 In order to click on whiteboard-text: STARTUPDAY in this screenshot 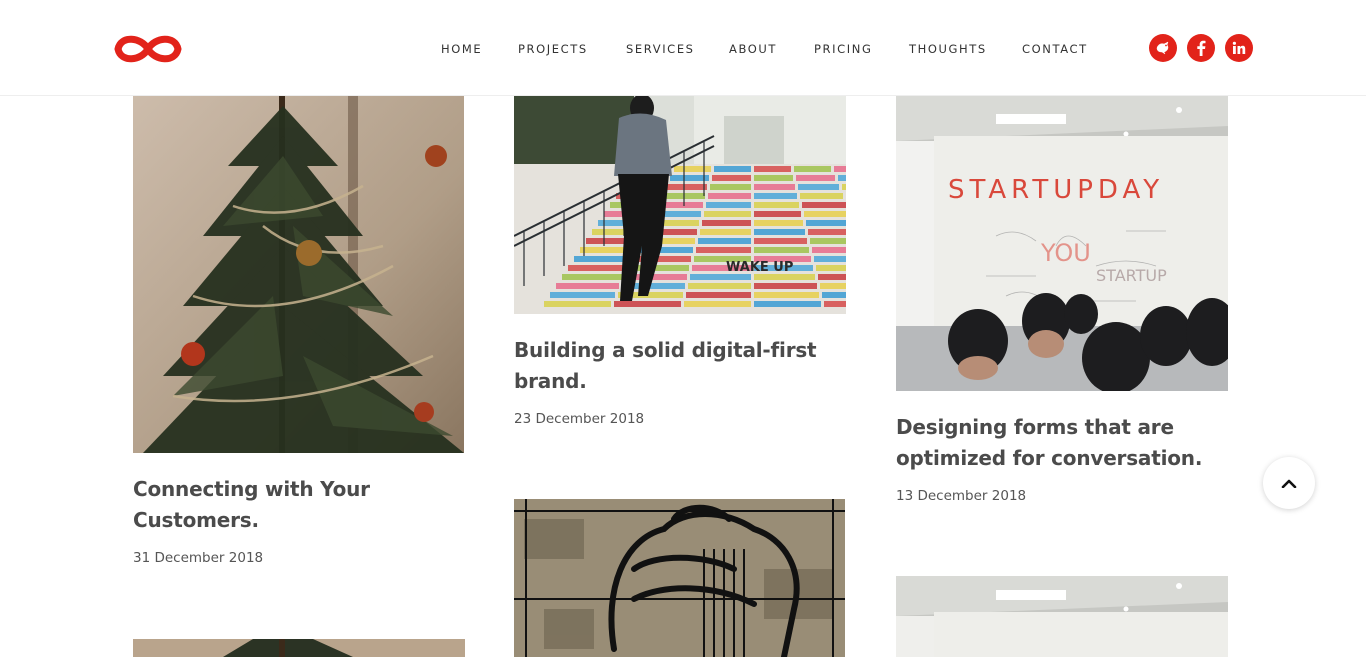, I will do `click(1056, 190)`.